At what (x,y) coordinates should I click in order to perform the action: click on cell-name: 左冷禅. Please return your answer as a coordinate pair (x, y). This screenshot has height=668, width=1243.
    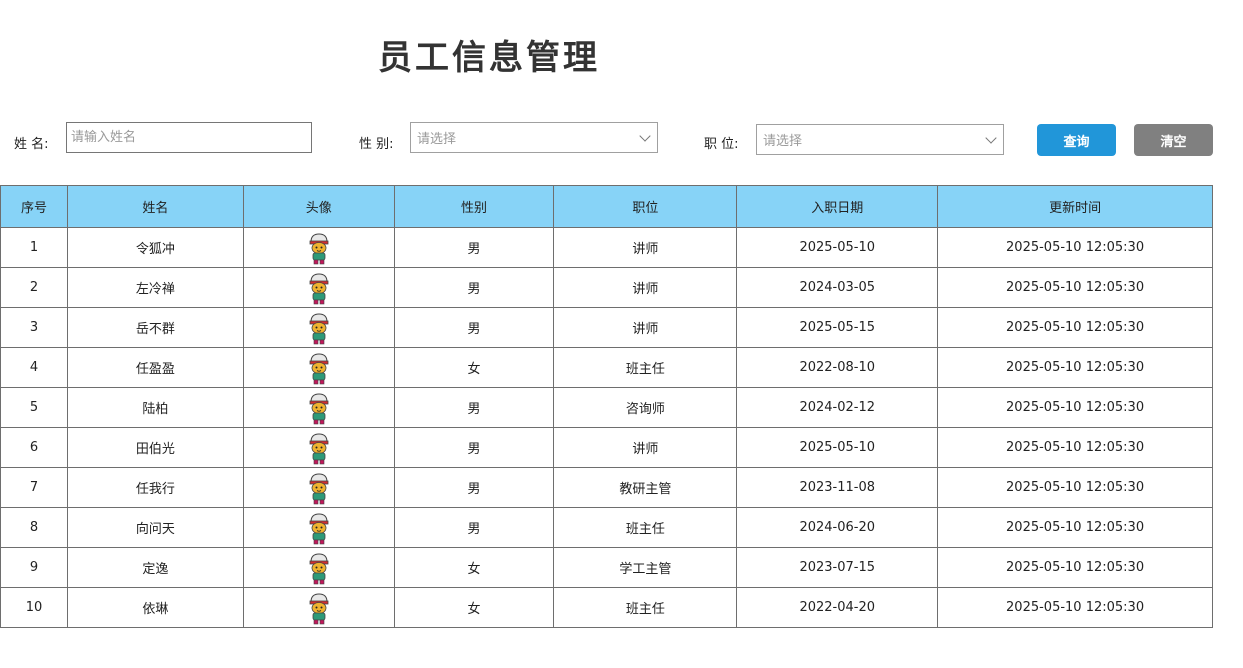
    Looking at the image, I should click on (155, 287).